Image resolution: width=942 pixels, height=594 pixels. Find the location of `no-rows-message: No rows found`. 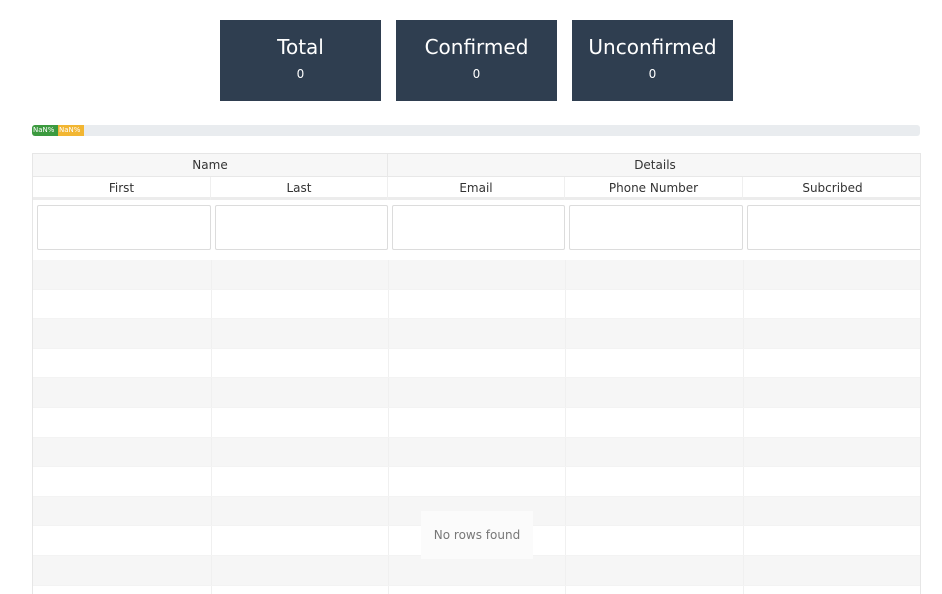

no-rows-message: No rows found is located at coordinates (477, 535).